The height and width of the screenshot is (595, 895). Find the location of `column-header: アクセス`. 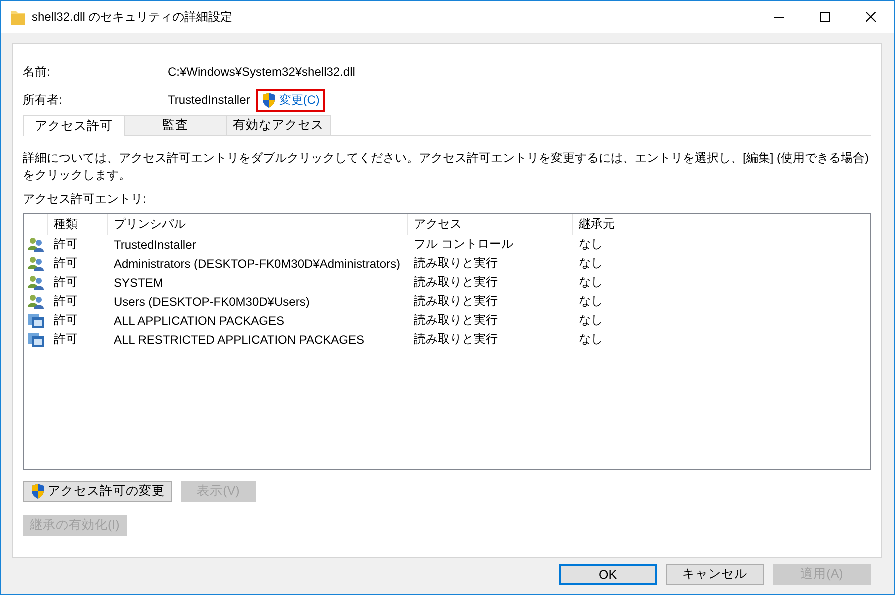

column-header: アクセス is located at coordinates (490, 224).